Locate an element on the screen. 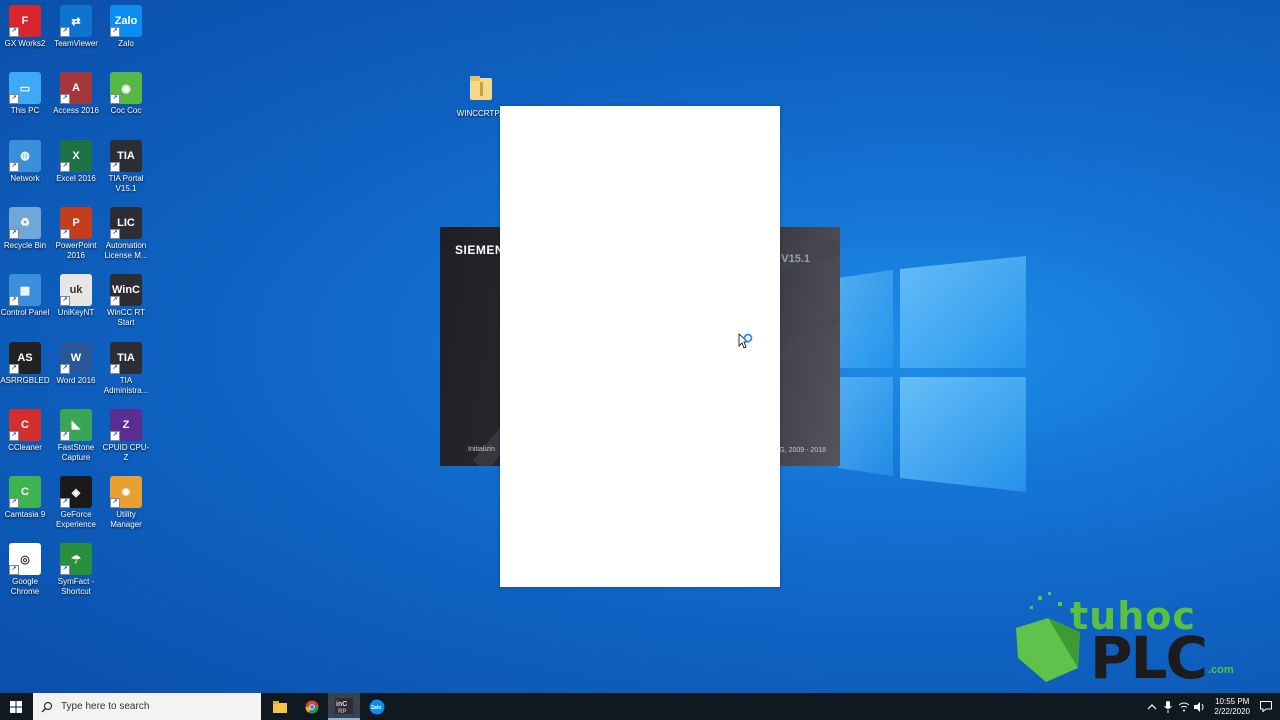  folder-zip-icon is located at coordinates (481, 88).